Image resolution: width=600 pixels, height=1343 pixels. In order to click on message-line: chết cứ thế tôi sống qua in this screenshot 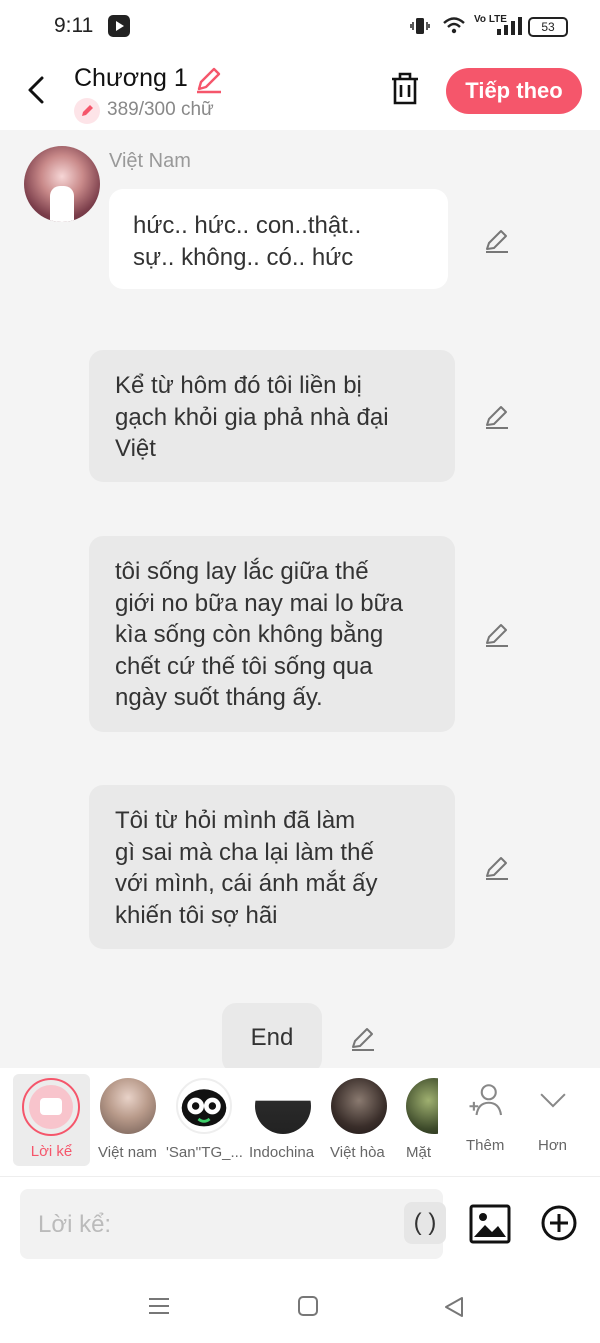, I will do `click(244, 666)`.